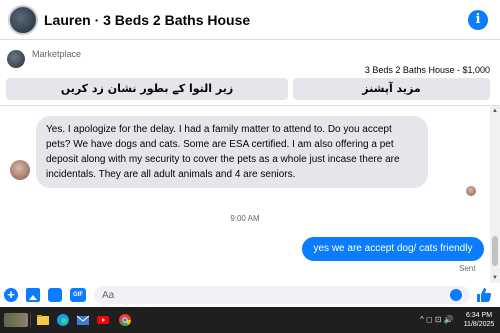 Image resolution: width=500 pixels, height=333 pixels. I want to click on sticker-icon, so click(55, 295).